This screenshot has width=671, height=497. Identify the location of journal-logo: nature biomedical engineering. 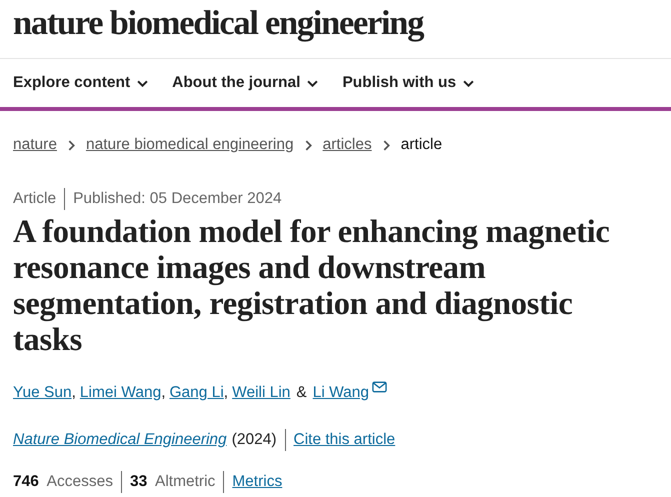
(218, 23).